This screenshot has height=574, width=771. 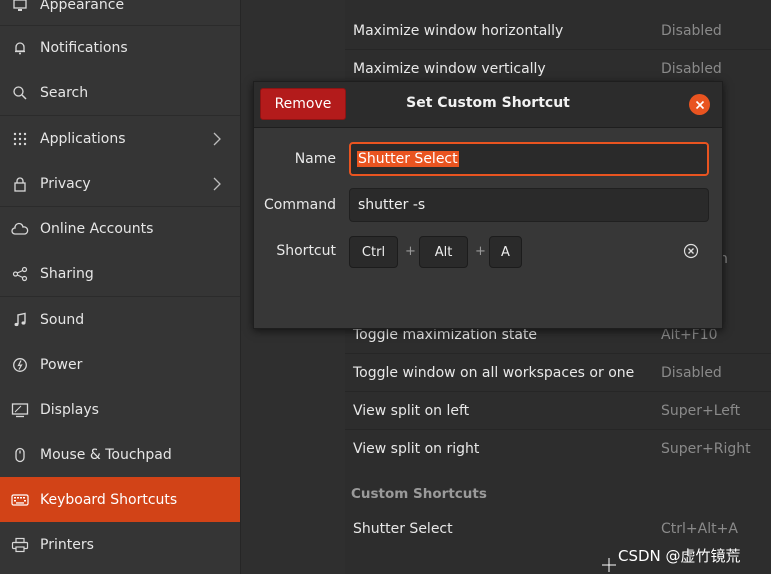 What do you see at coordinates (408, 159) in the screenshot?
I see `name-field-value: Shutter Select` at bounding box center [408, 159].